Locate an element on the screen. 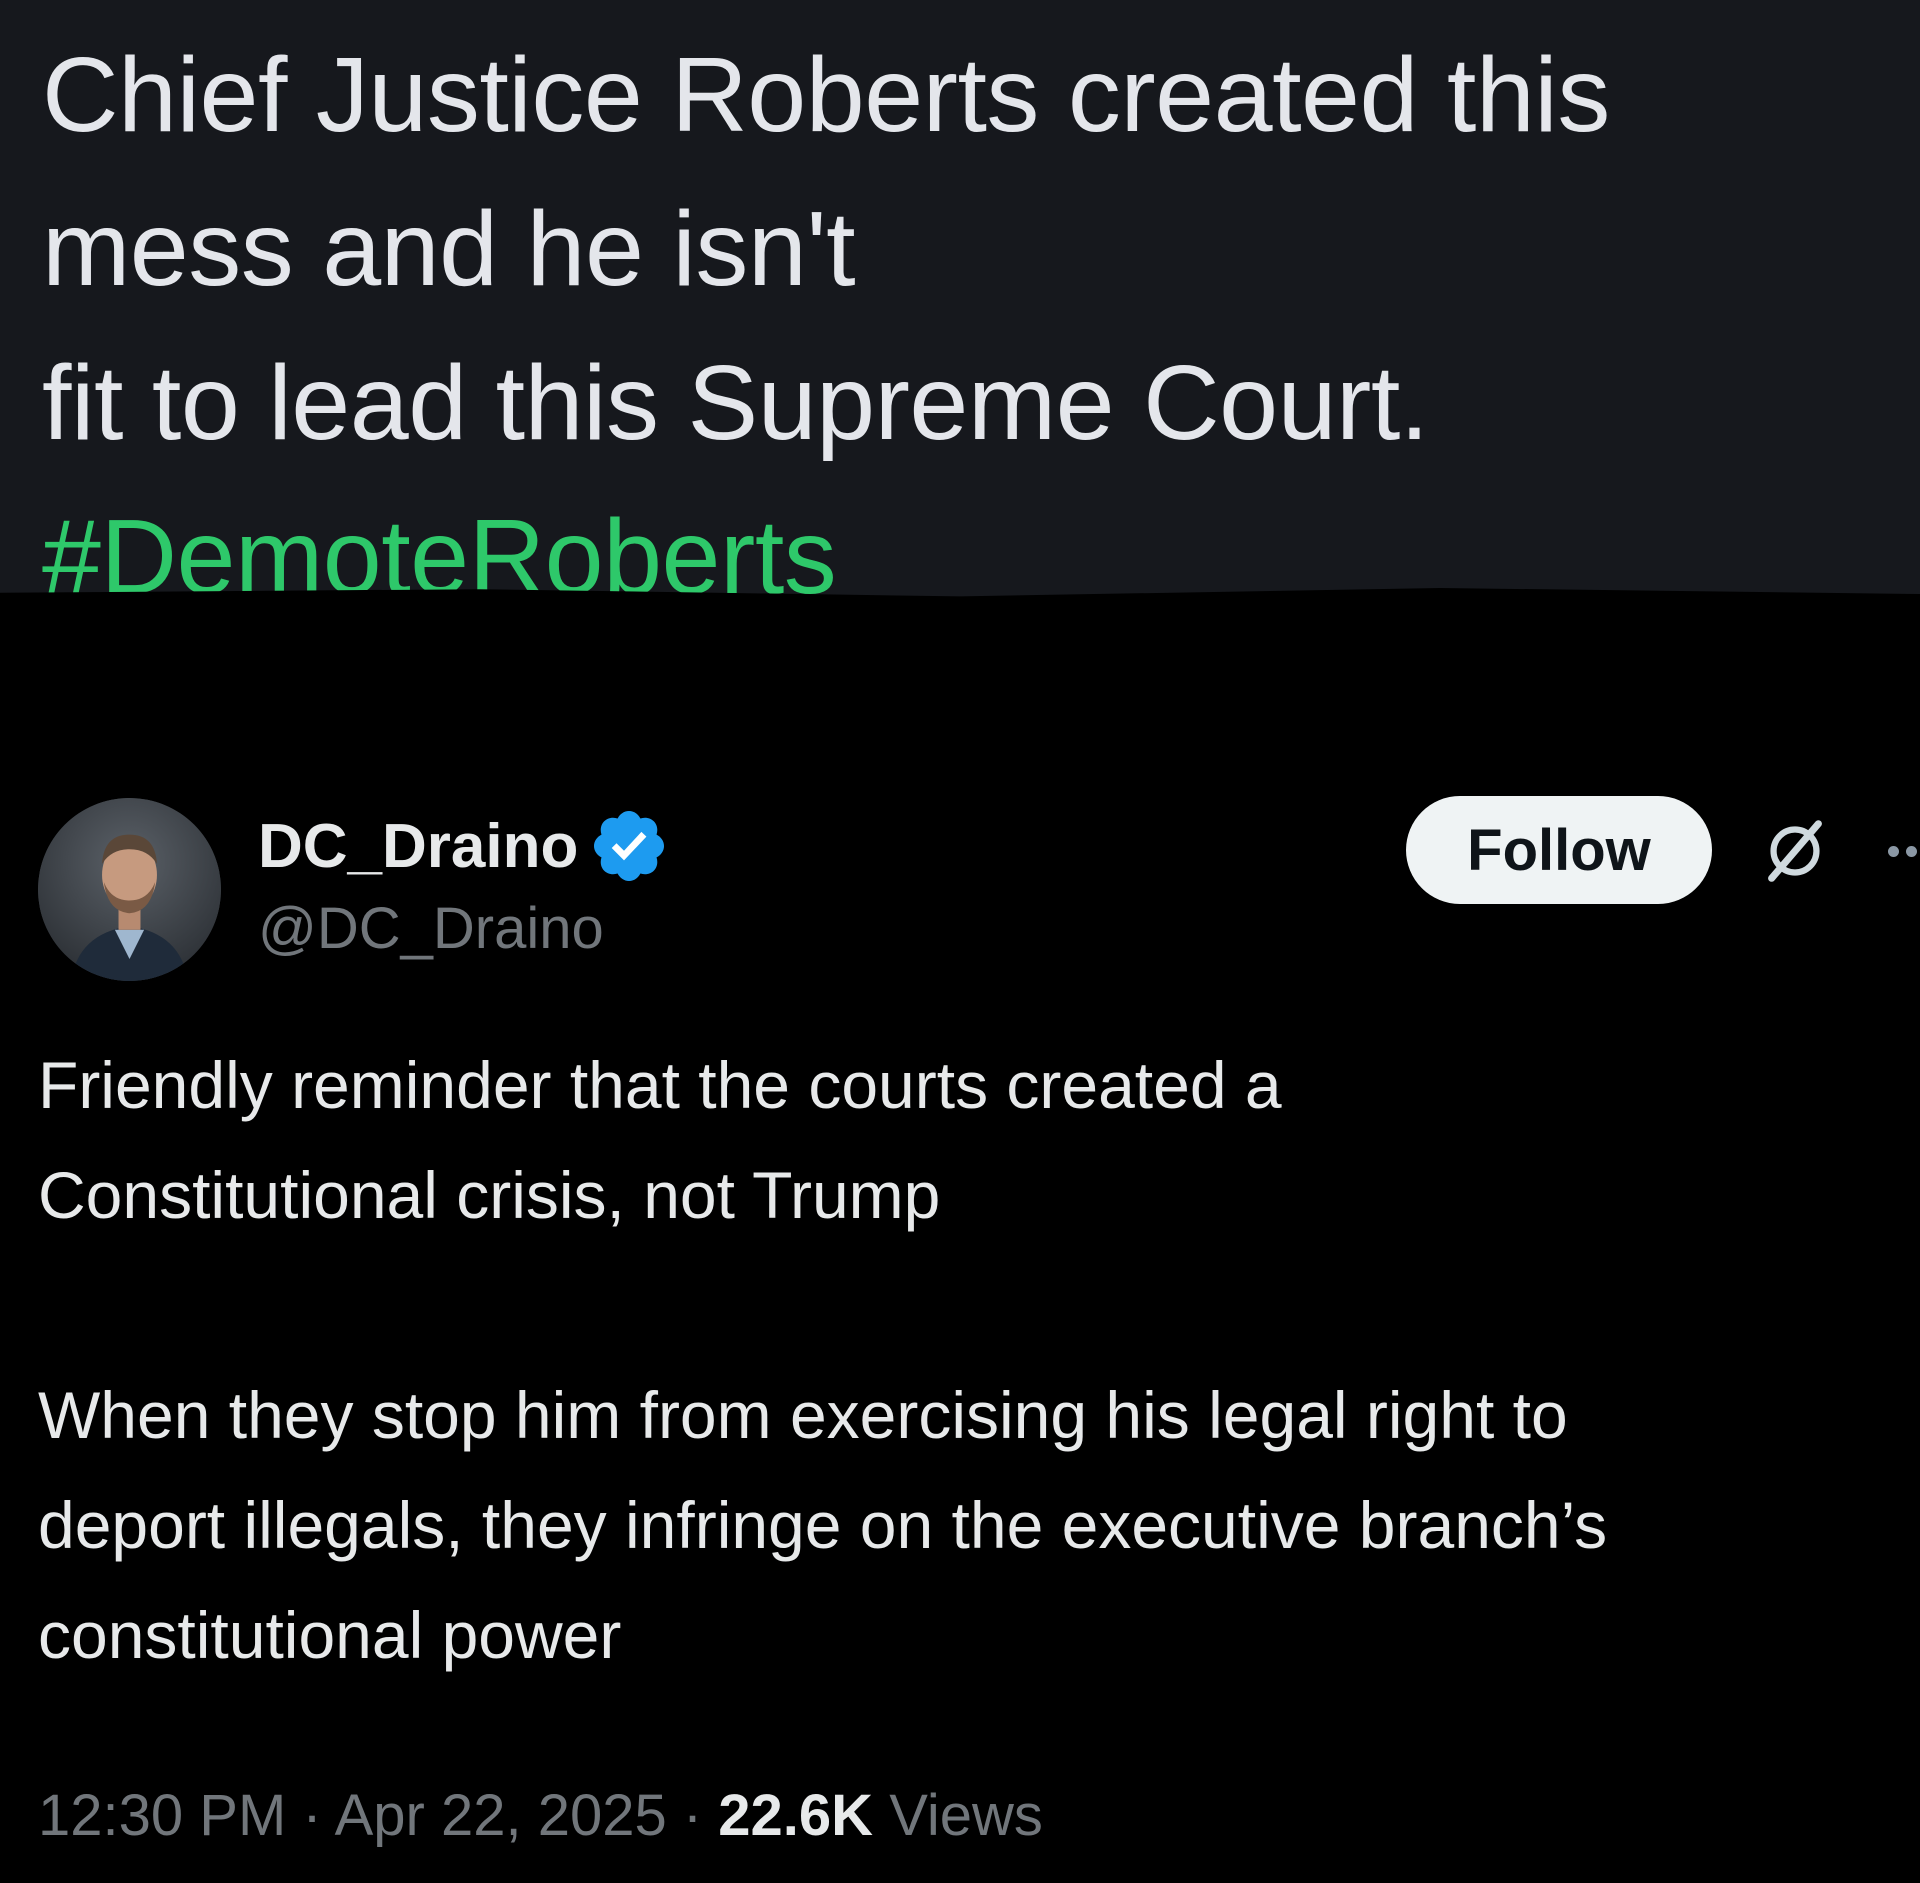 This screenshot has width=1920, height=1883. tweet-time: 12:30 PM is located at coordinates (162, 1815).